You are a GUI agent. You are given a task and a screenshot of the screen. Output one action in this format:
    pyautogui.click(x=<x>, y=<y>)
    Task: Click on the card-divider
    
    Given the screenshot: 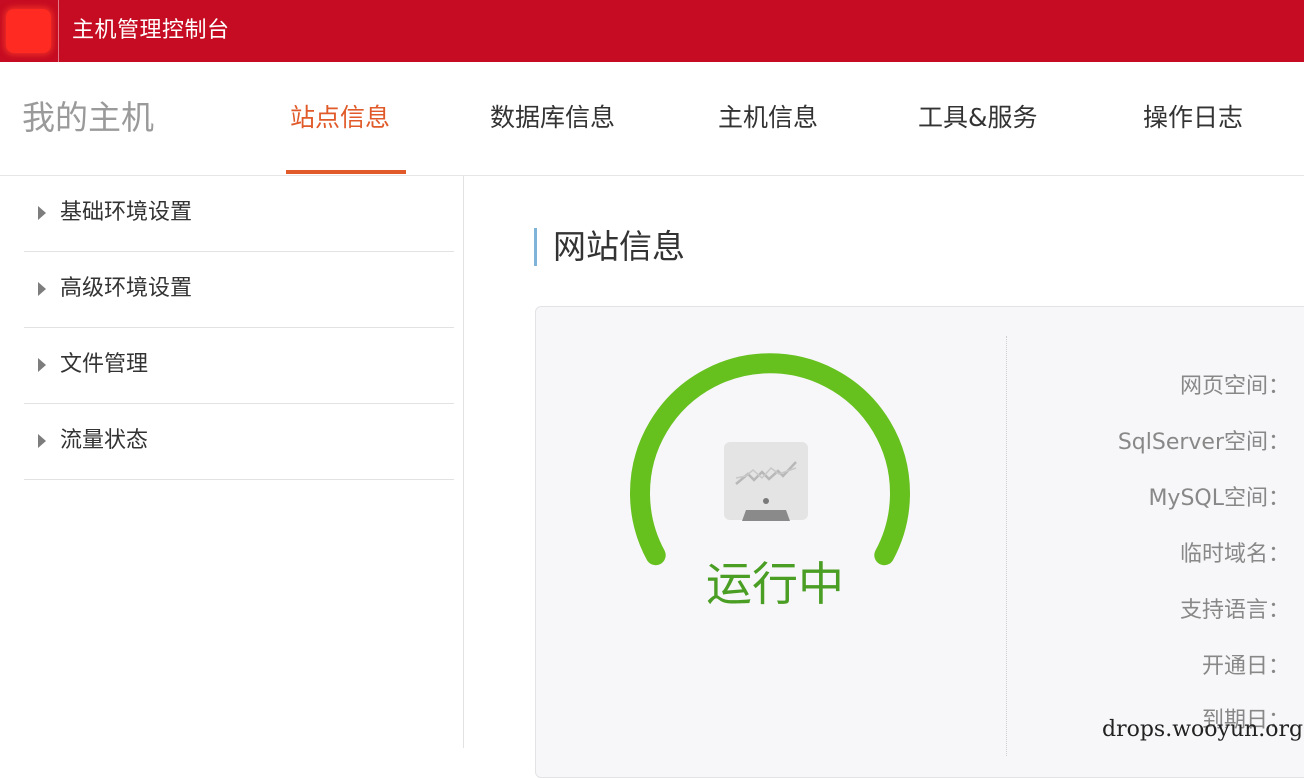 What is the action you would take?
    pyautogui.click(x=1006, y=546)
    